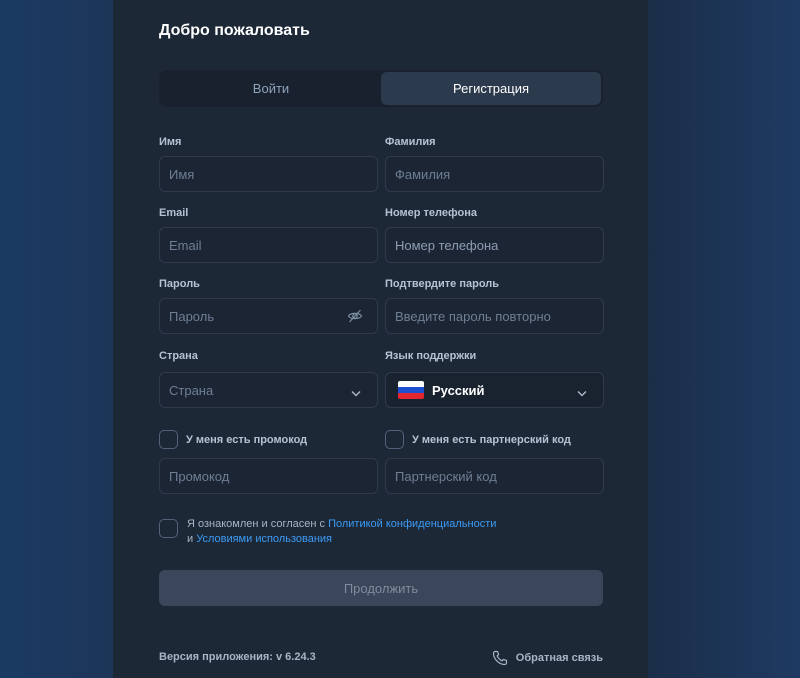 The image size is (800, 678). What do you see at coordinates (271, 88) in the screenshot?
I see `tab-login: Войти` at bounding box center [271, 88].